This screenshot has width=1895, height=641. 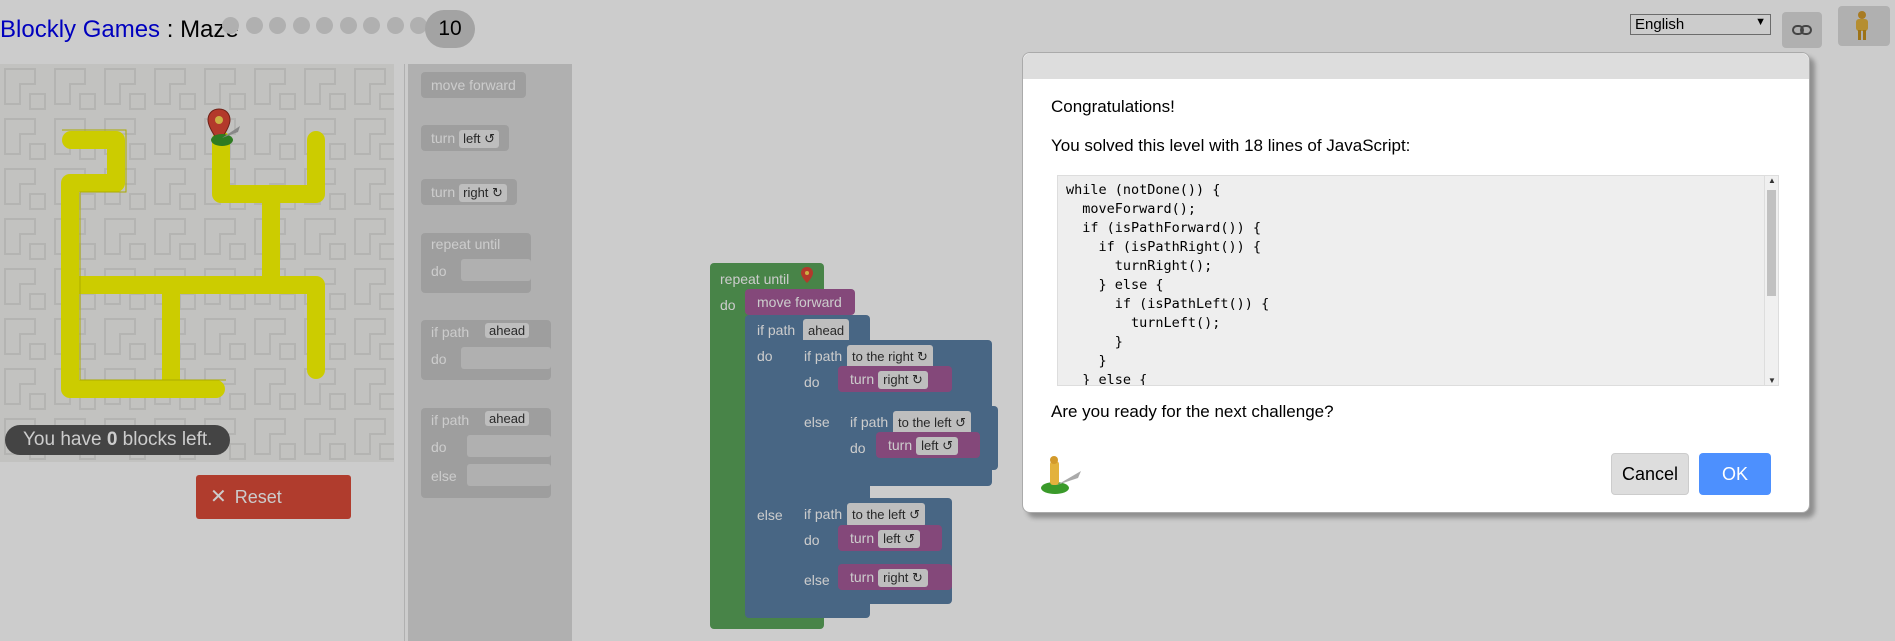 I want to click on pegman-icon, so click(x=1061, y=475).